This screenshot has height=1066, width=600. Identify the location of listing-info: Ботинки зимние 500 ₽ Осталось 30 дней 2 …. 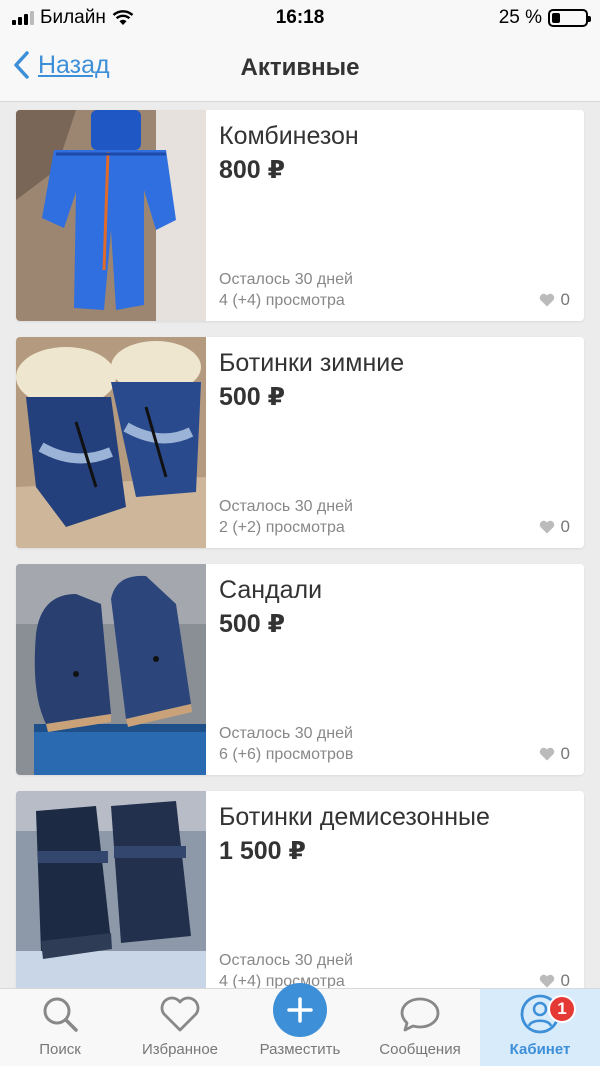
(395, 442).